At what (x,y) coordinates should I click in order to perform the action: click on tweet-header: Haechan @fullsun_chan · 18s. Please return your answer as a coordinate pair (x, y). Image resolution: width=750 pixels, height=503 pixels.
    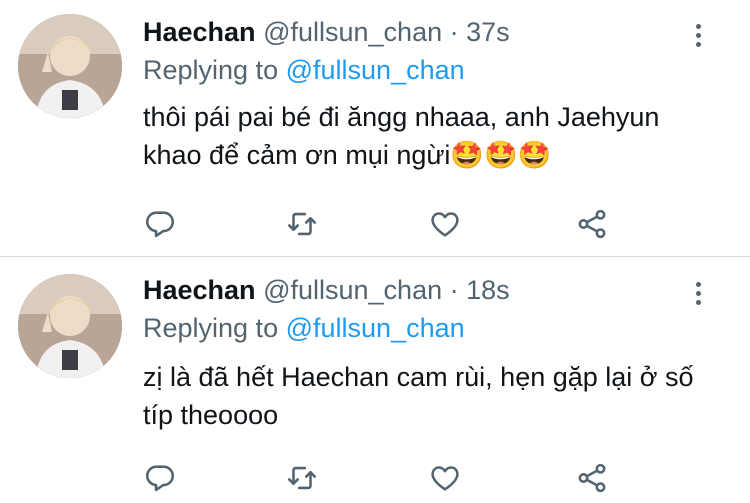
    Looking at the image, I should click on (326, 290).